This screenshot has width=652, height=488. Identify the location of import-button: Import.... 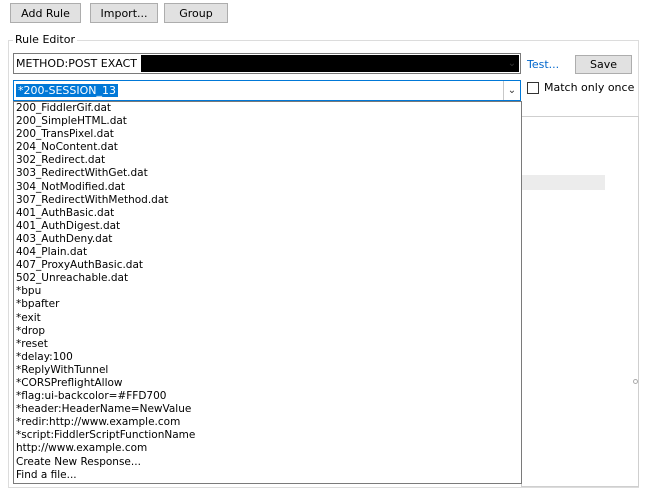
(124, 13).